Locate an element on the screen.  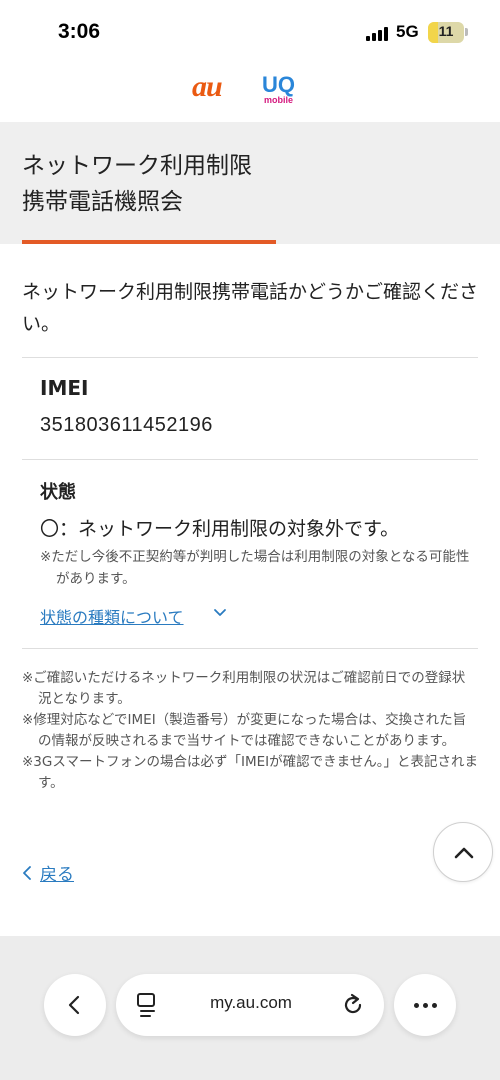
chevron-up-icon is located at coordinates (464, 853).